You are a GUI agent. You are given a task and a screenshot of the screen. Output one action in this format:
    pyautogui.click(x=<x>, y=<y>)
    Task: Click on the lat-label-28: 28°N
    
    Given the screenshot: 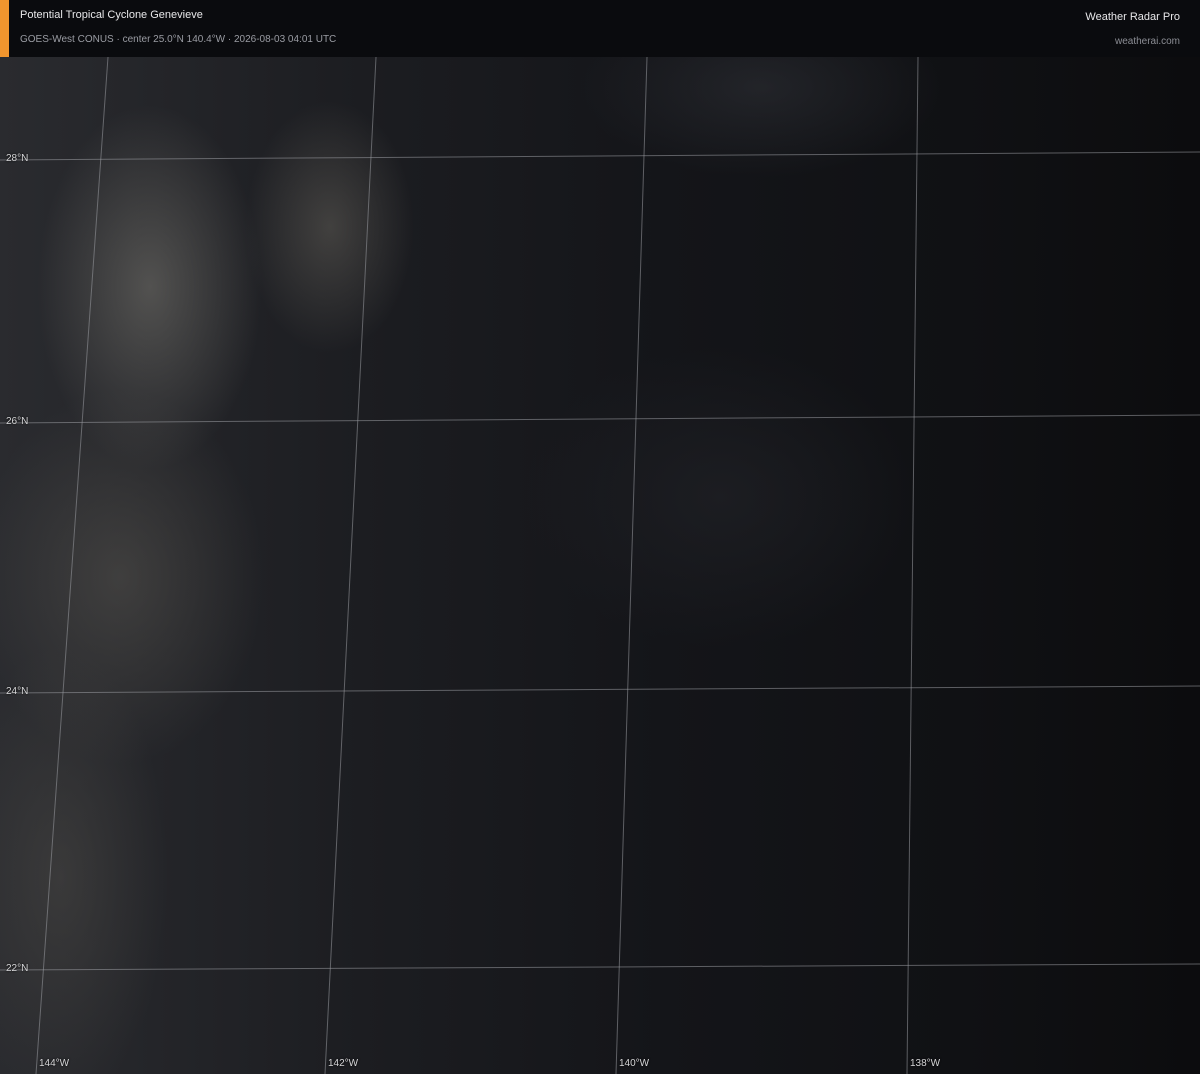 What is the action you would take?
    pyautogui.click(x=17, y=158)
    